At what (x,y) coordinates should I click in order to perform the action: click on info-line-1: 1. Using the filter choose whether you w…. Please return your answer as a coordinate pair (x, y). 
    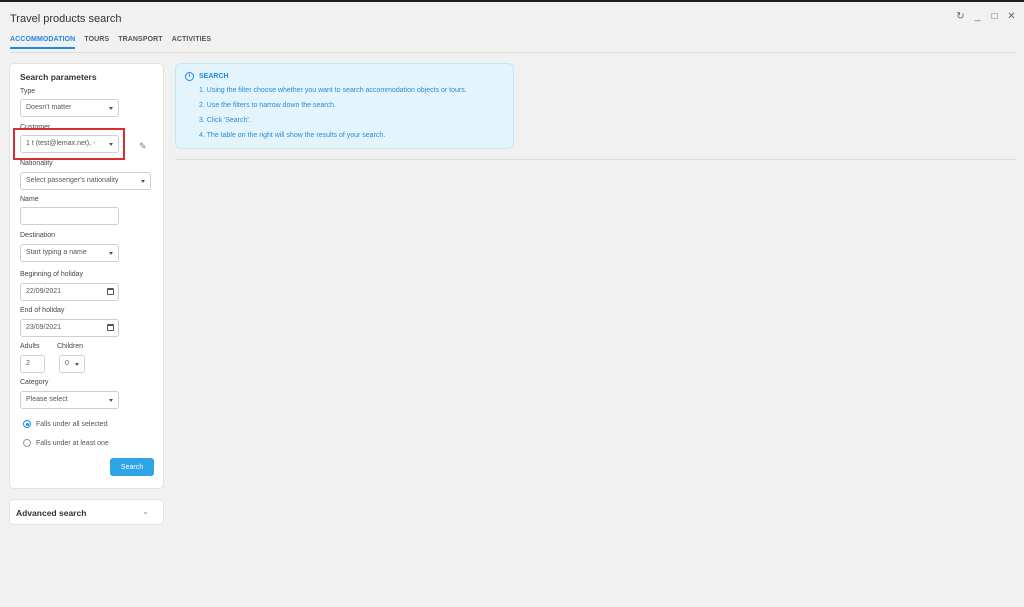
    Looking at the image, I should click on (333, 90).